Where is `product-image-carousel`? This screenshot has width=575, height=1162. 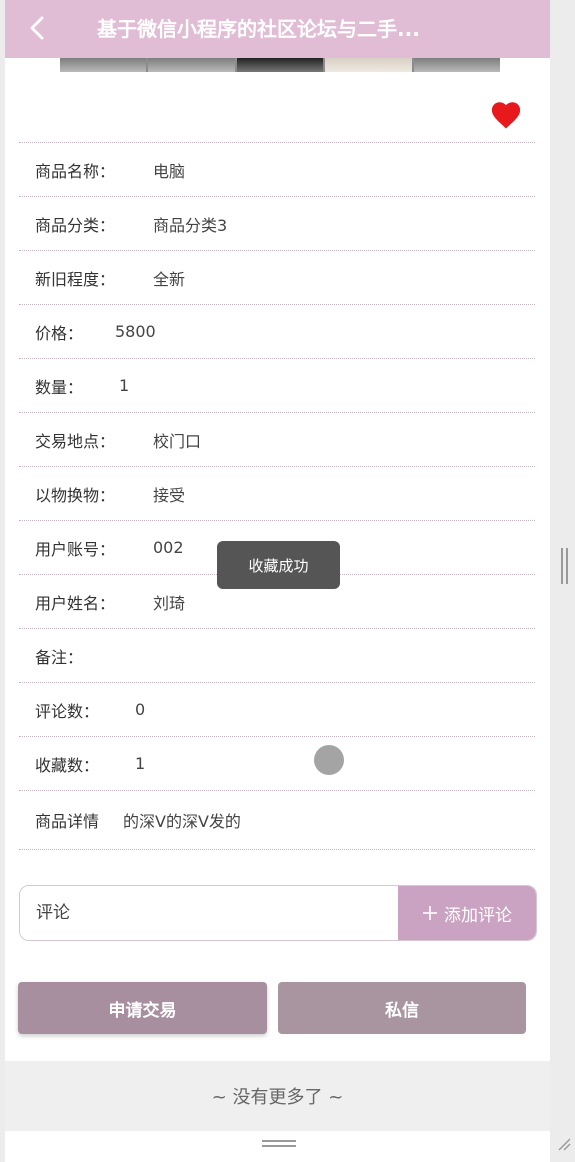 product-image-carousel is located at coordinates (280, 65).